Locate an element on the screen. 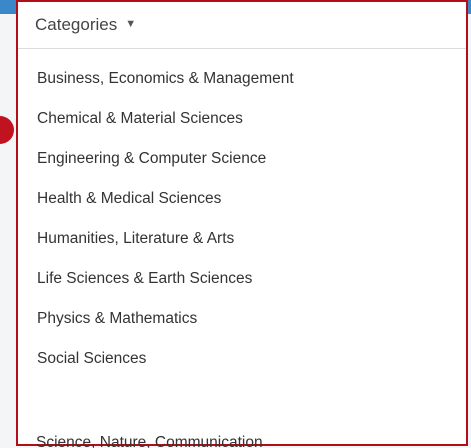 The height and width of the screenshot is (448, 471). category-item-business: Business, Economics & Management is located at coordinates (242, 79).